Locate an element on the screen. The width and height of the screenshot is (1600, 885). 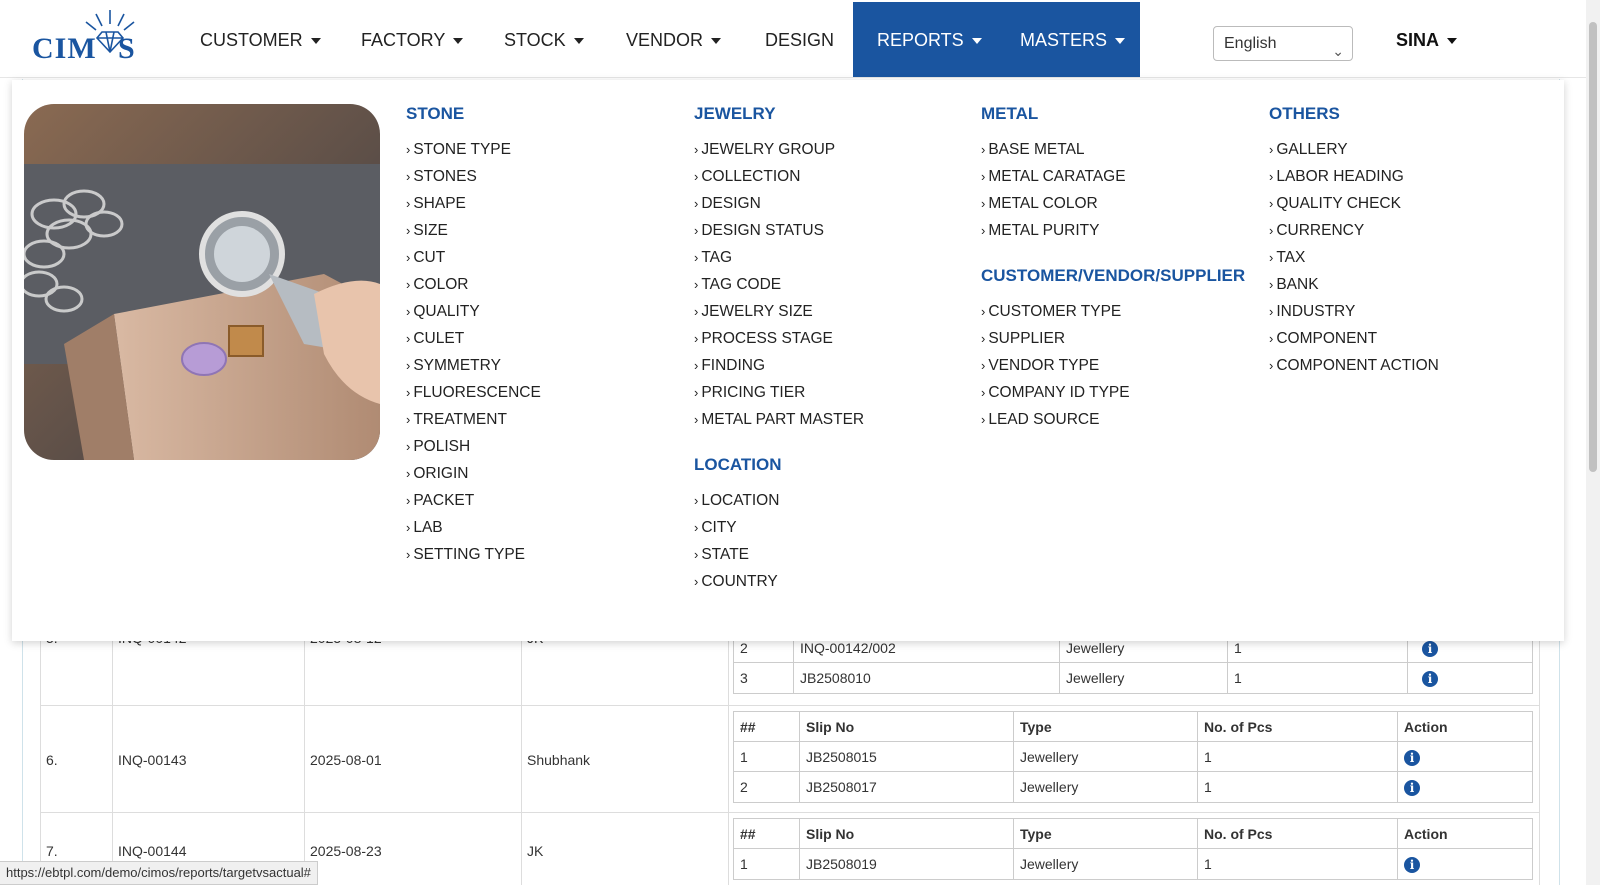
menu-item: › PROCESS STAGE is located at coordinates (779, 338).